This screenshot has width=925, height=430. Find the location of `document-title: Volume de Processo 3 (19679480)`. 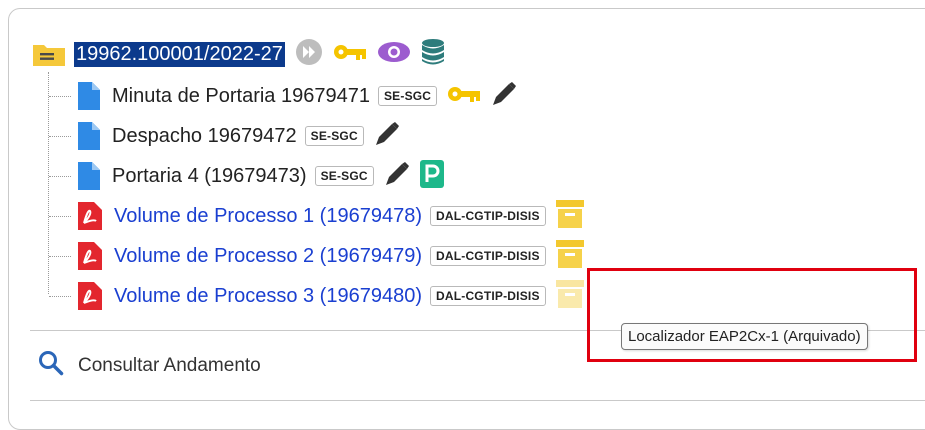

document-title: Volume de Processo 3 (19679480) is located at coordinates (268, 296).